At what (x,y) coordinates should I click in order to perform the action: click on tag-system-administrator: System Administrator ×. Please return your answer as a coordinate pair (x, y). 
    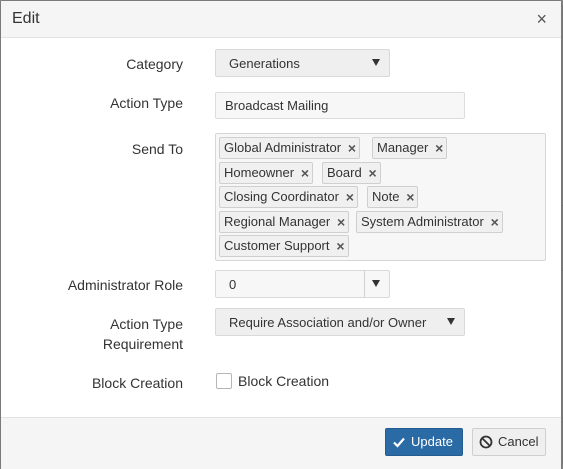
    Looking at the image, I should click on (429, 222).